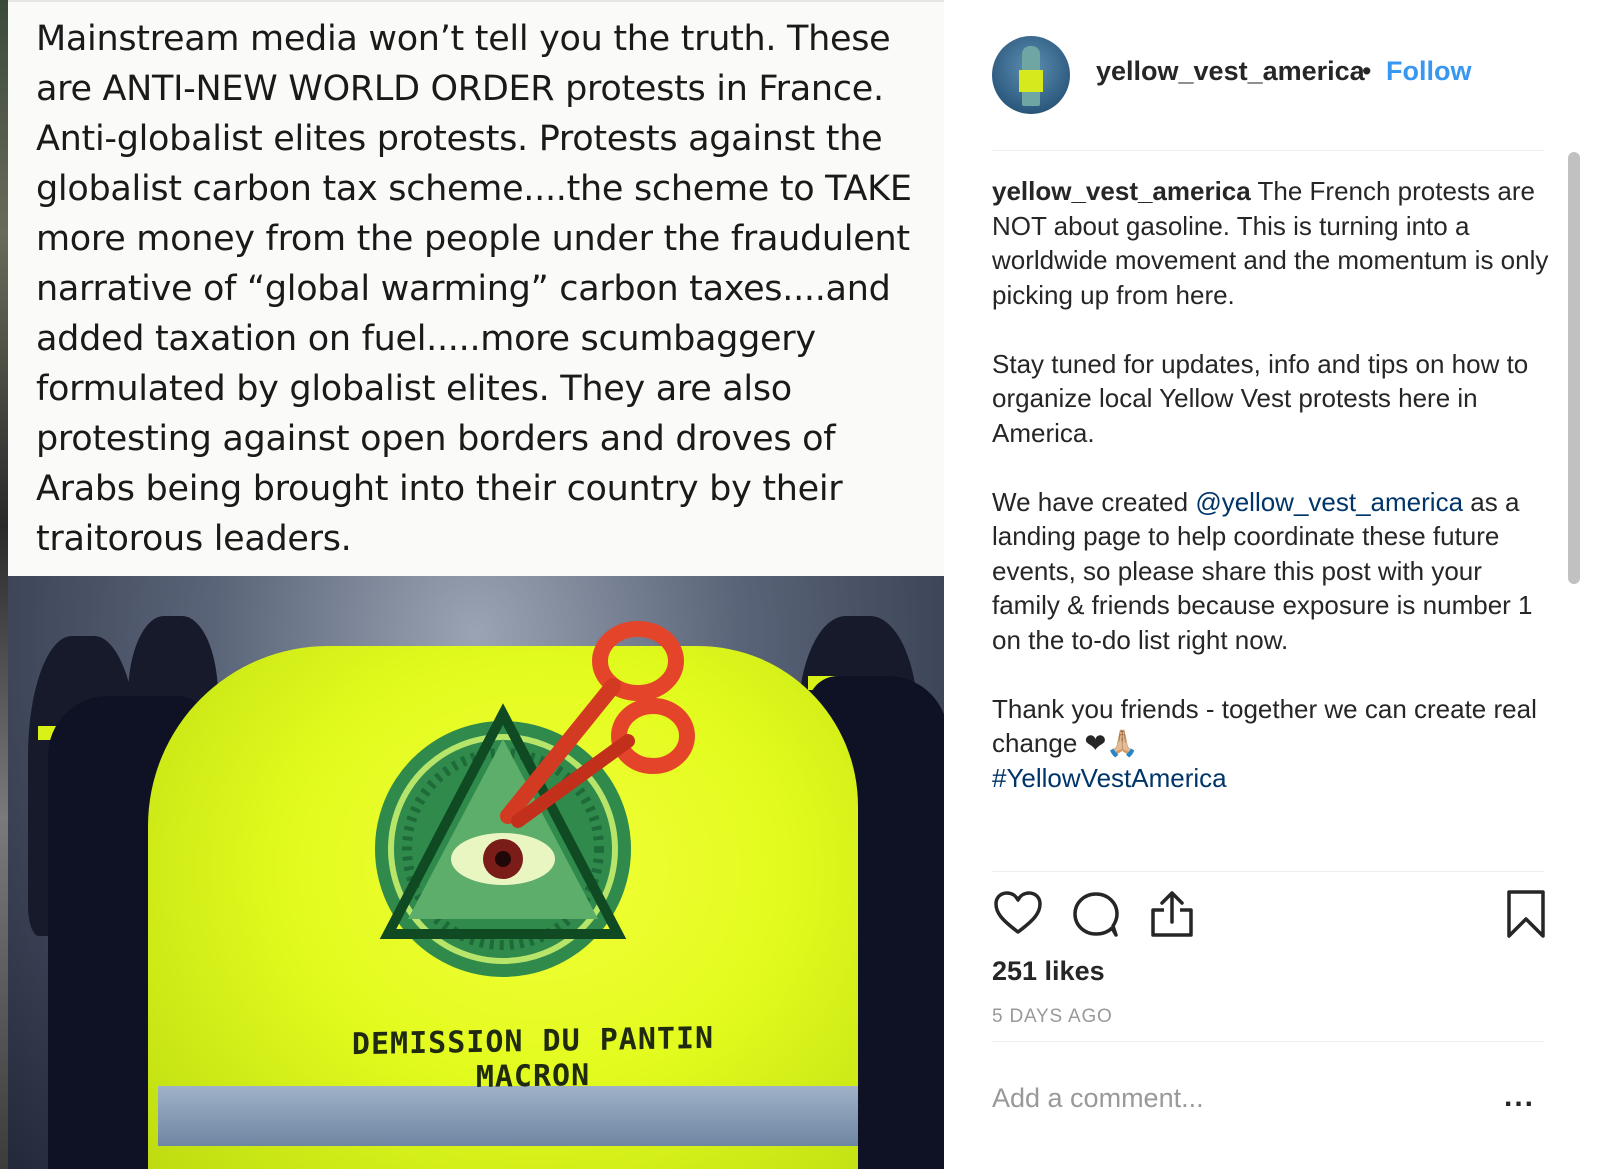  Describe the element at coordinates (1227, 1098) in the screenshot. I see `comment-input` at that location.